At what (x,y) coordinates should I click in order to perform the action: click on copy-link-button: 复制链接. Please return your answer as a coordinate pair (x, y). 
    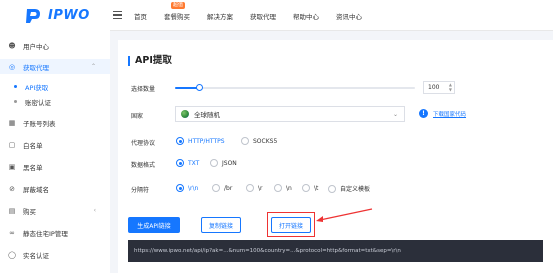
    Looking at the image, I should click on (221, 225).